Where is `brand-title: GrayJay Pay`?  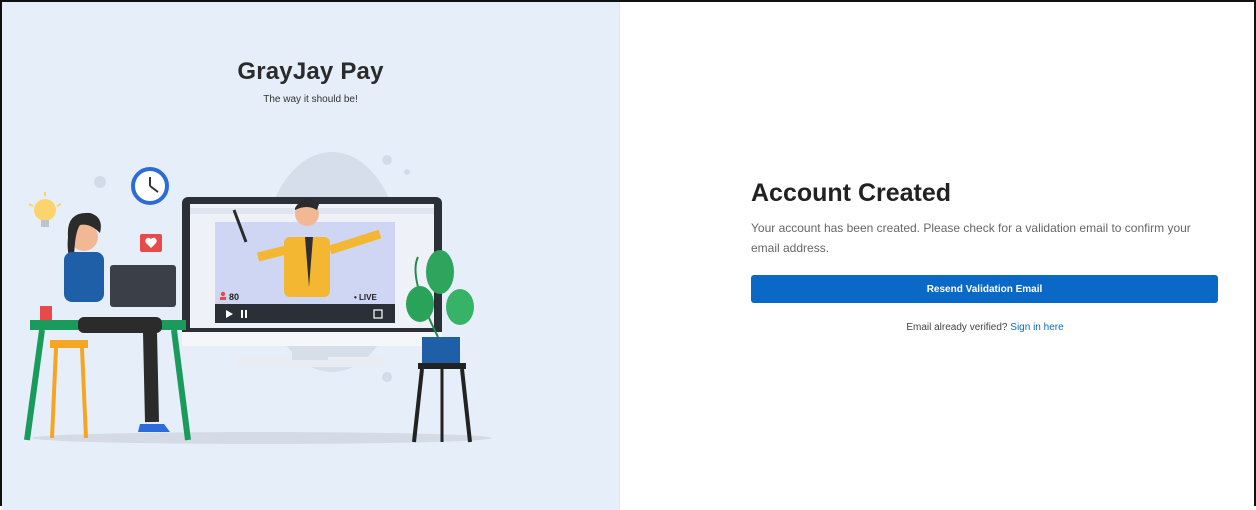 brand-title: GrayJay Pay is located at coordinates (310, 71).